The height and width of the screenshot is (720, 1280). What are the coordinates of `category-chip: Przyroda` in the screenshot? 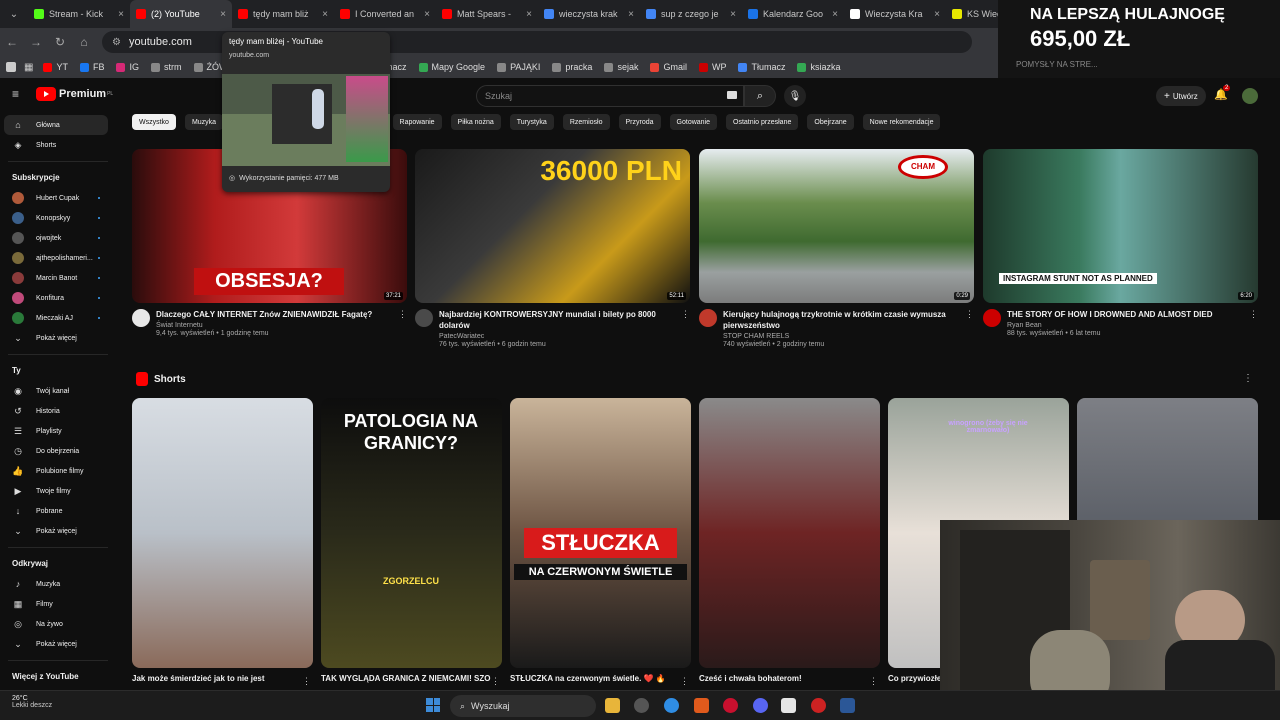 It's located at (639, 122).